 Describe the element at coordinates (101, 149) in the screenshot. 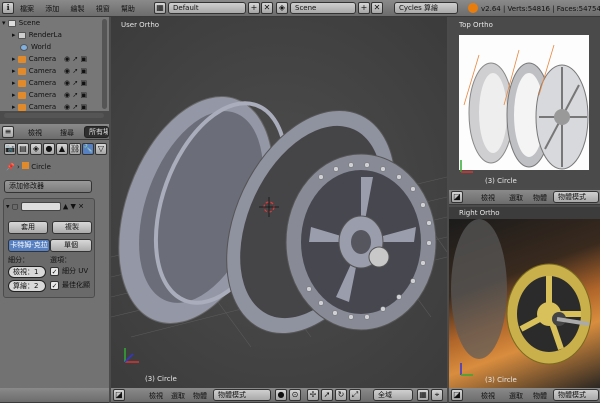

I see `data-tab-icon: ▽` at that location.